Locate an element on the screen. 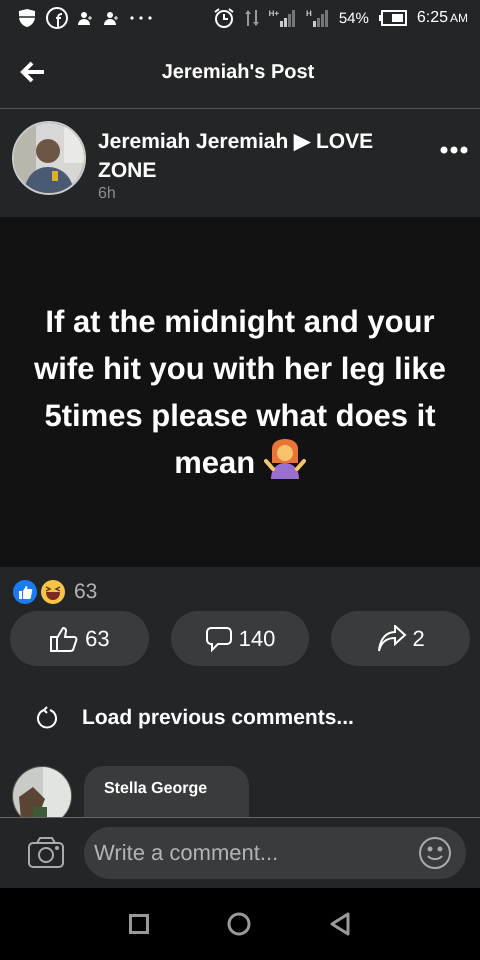 The width and height of the screenshot is (480, 960). more-dots-icon is located at coordinates (141, 18).